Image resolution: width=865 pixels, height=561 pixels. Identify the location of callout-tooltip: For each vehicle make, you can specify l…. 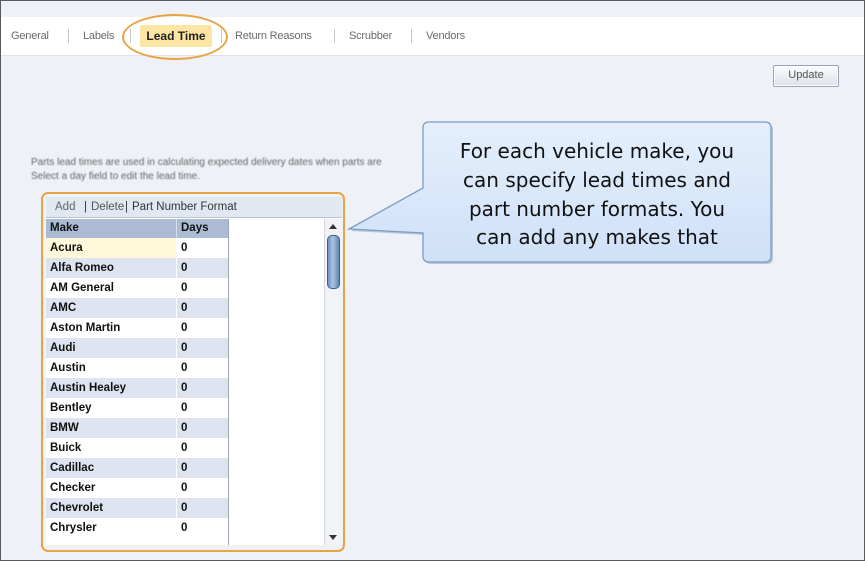
(559, 192).